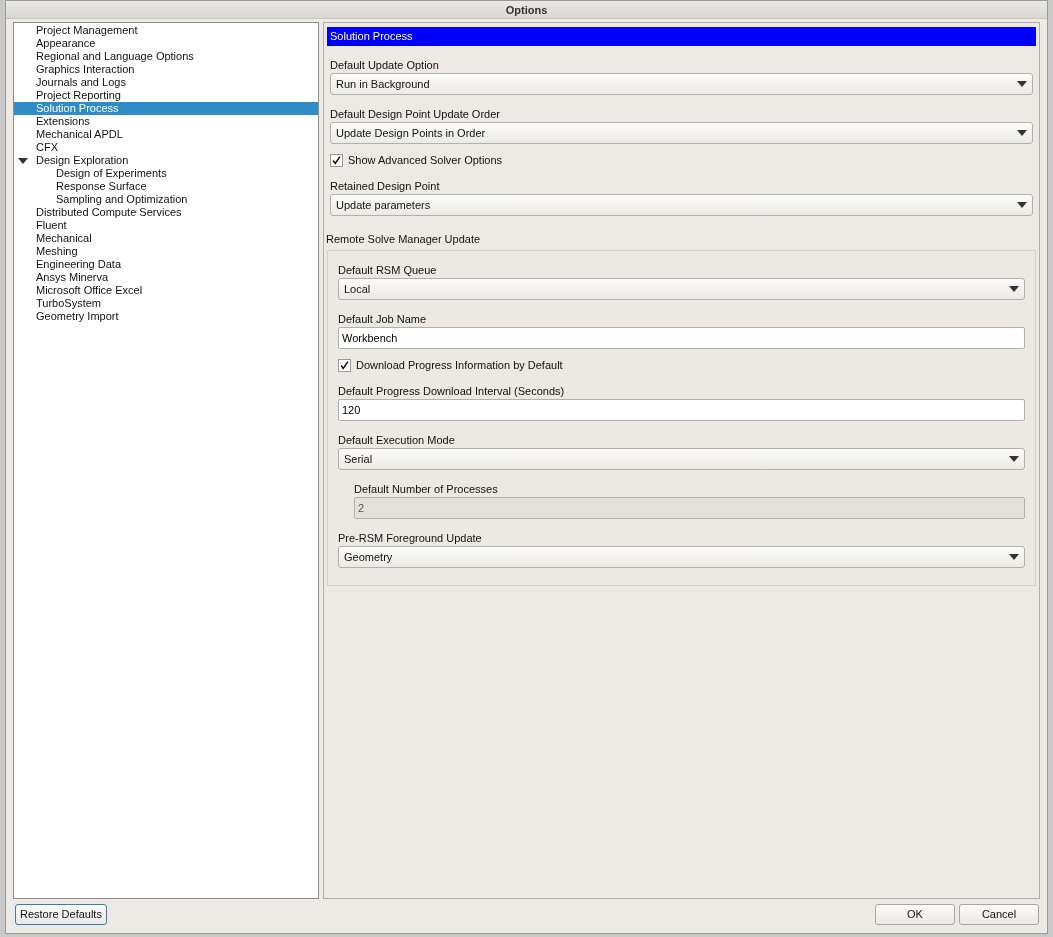  I want to click on tree-item: Mechanical, so click(64, 238).